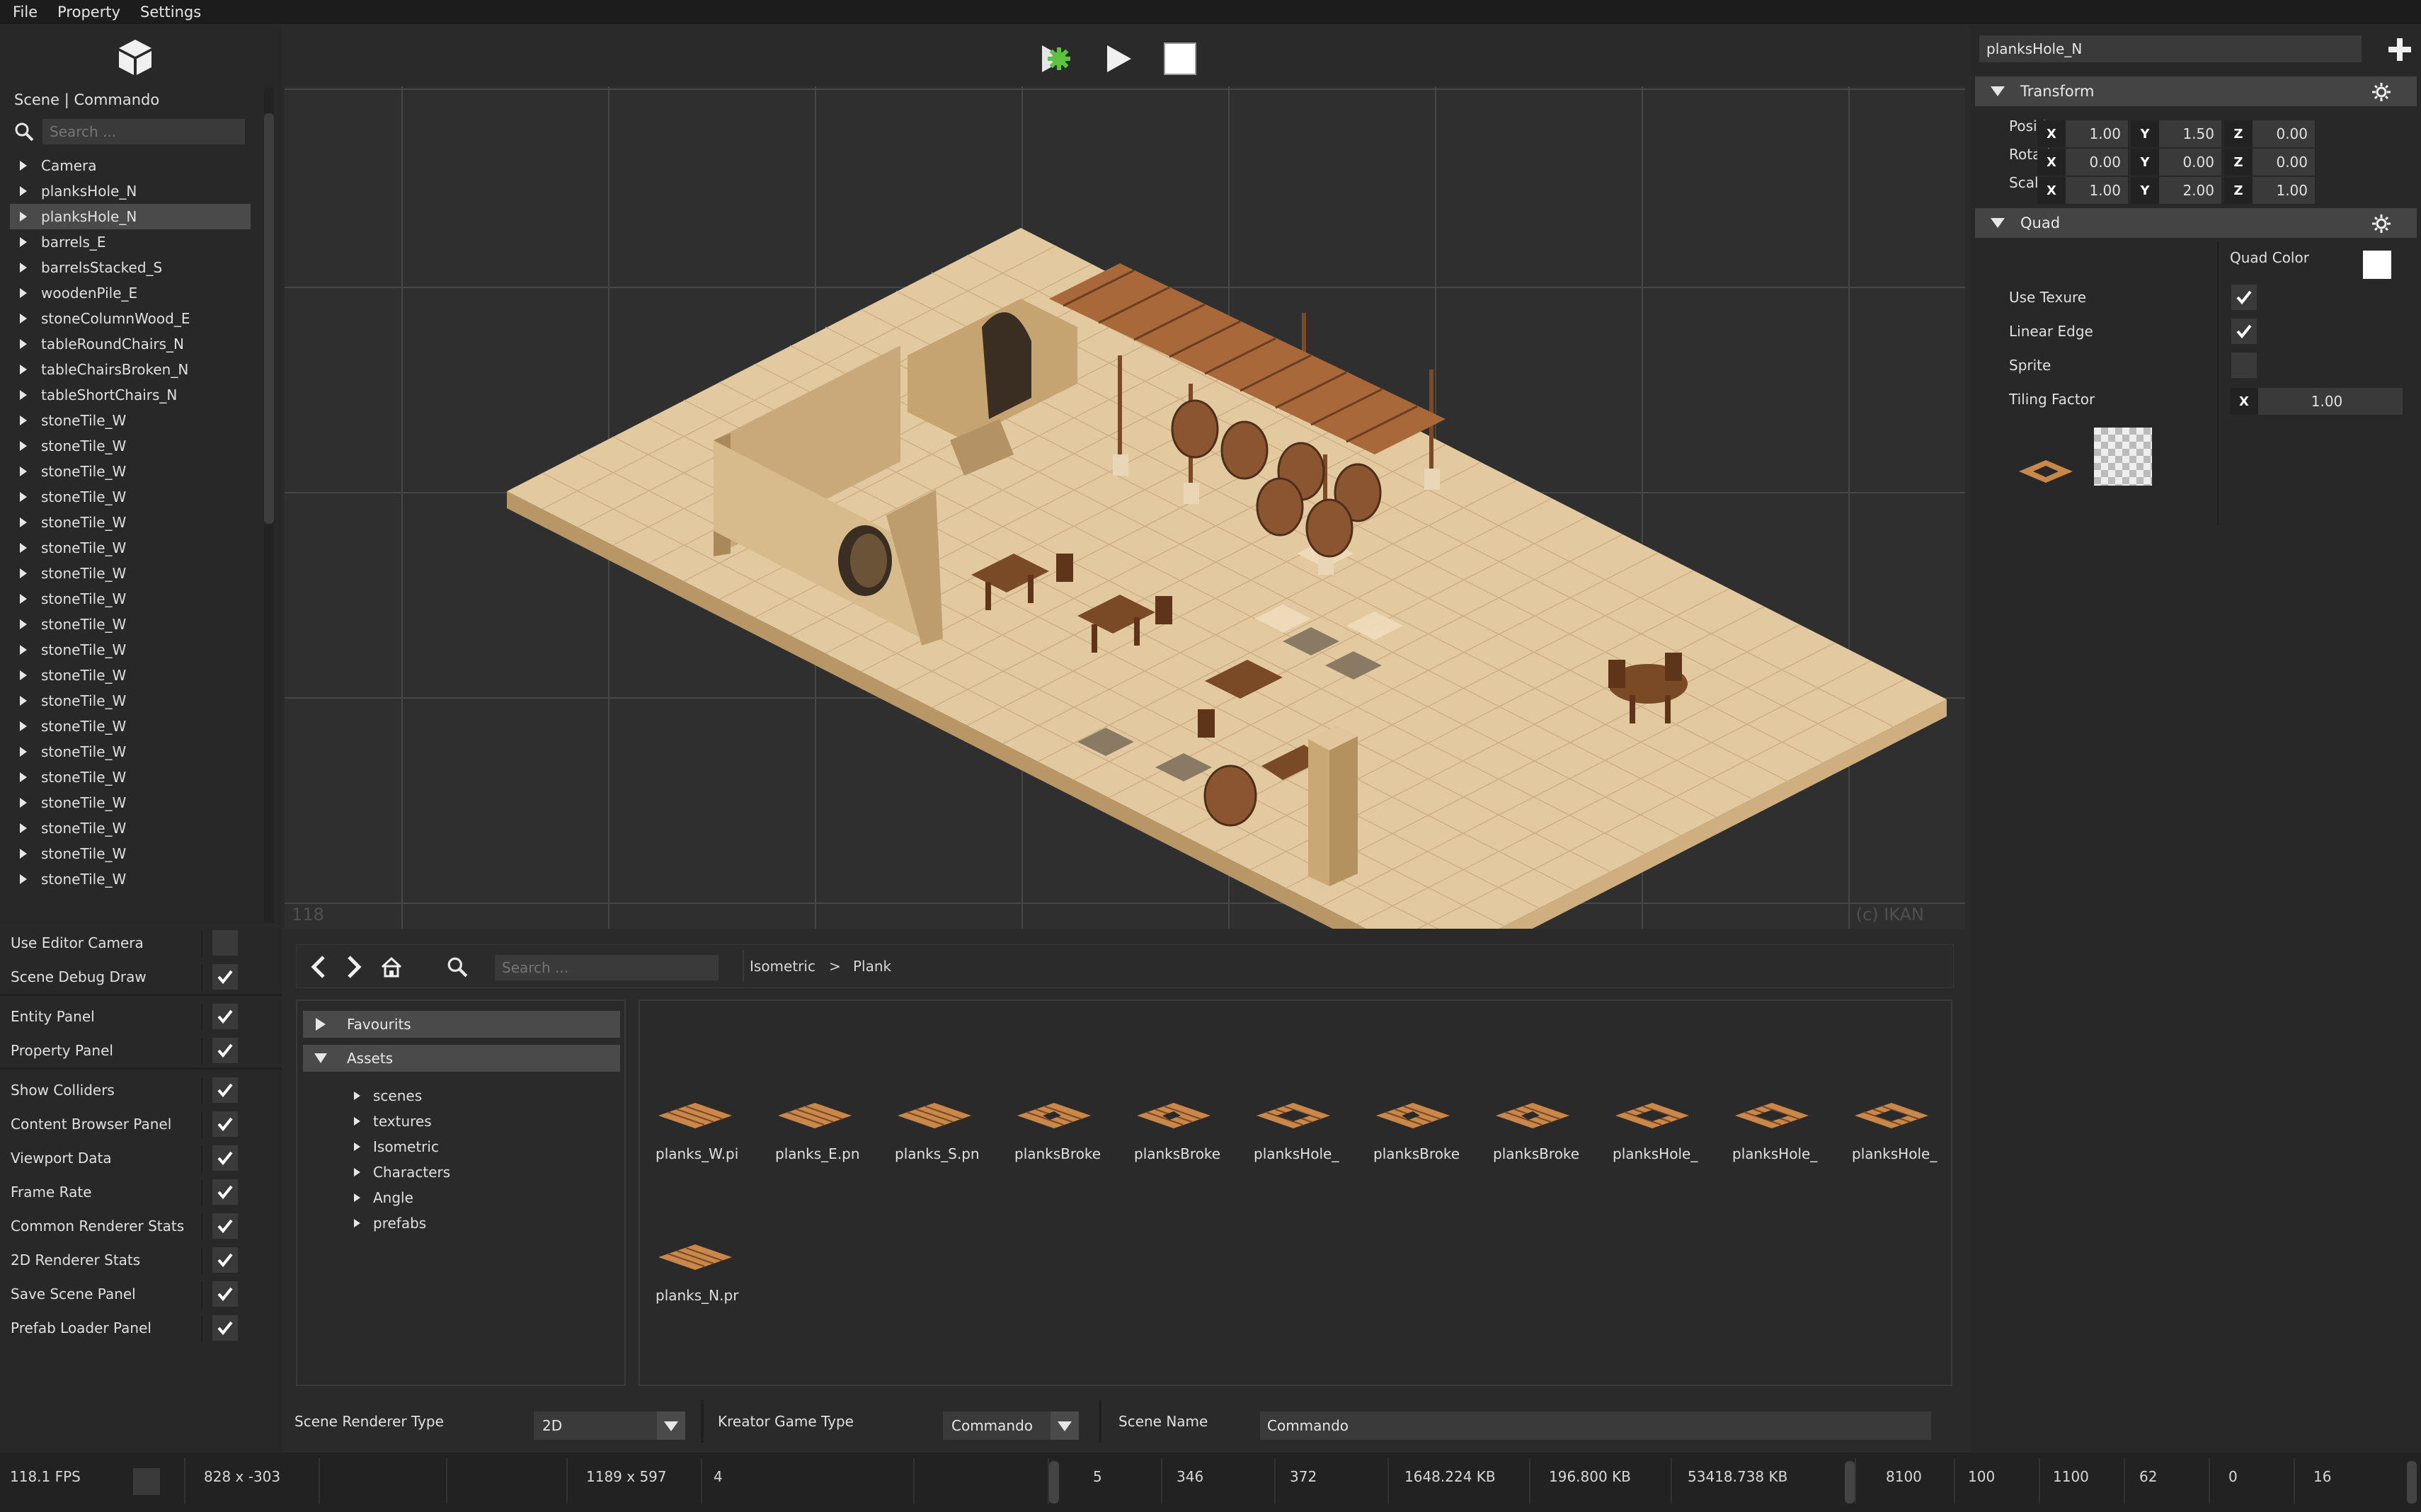  What do you see at coordinates (2330, 401) in the screenshot?
I see `tiling-factor-input: 1.00` at bounding box center [2330, 401].